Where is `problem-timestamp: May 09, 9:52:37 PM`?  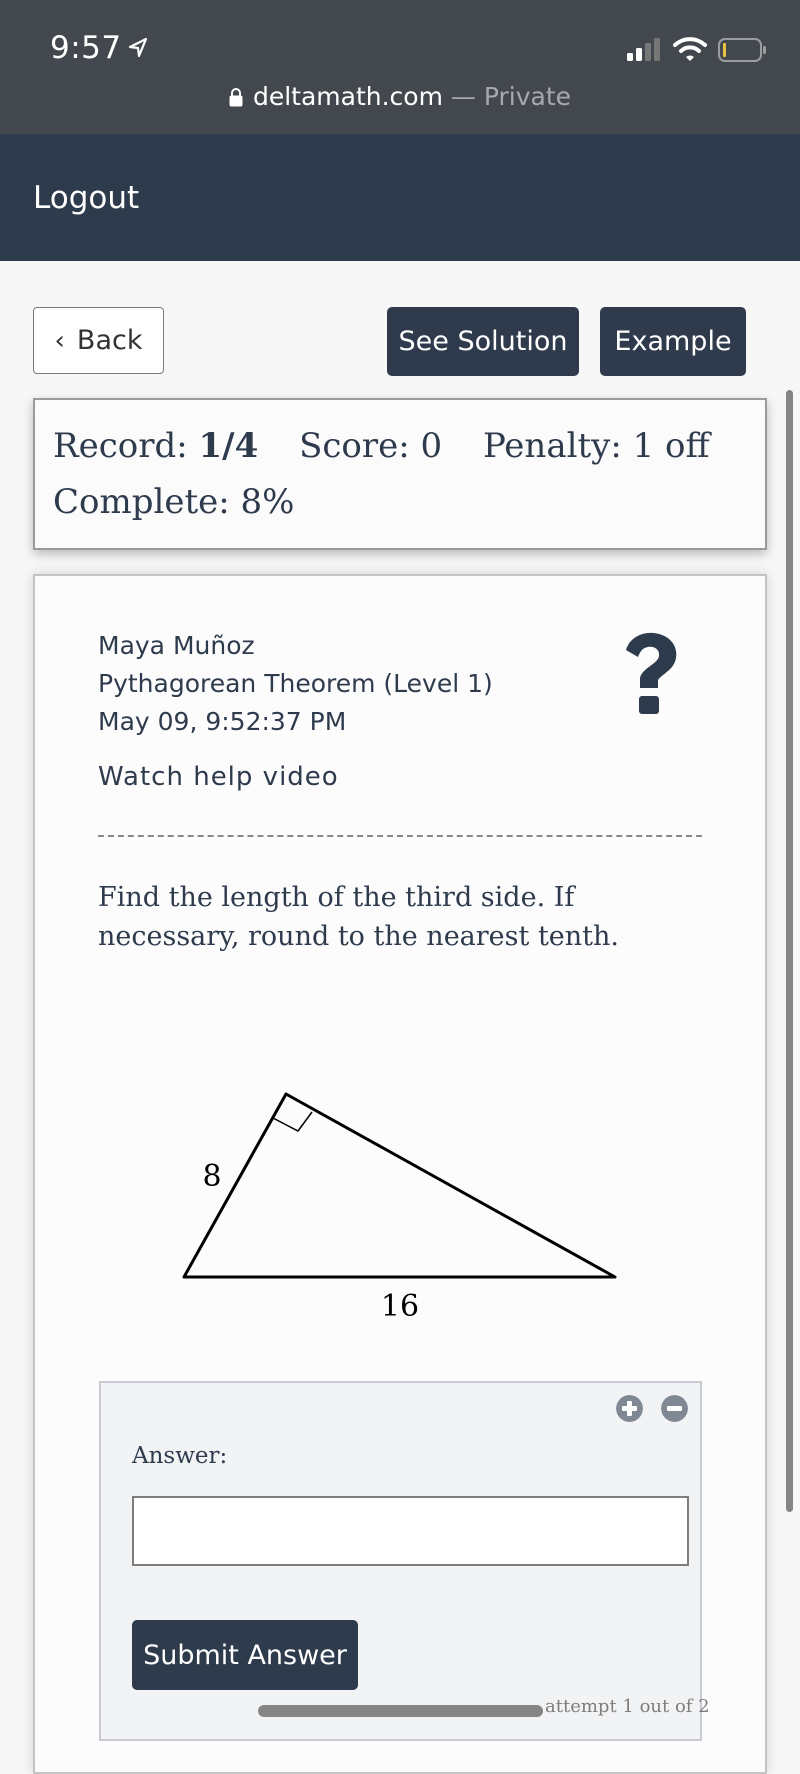
problem-timestamp: May 09, 9:52:37 PM is located at coordinates (222, 721).